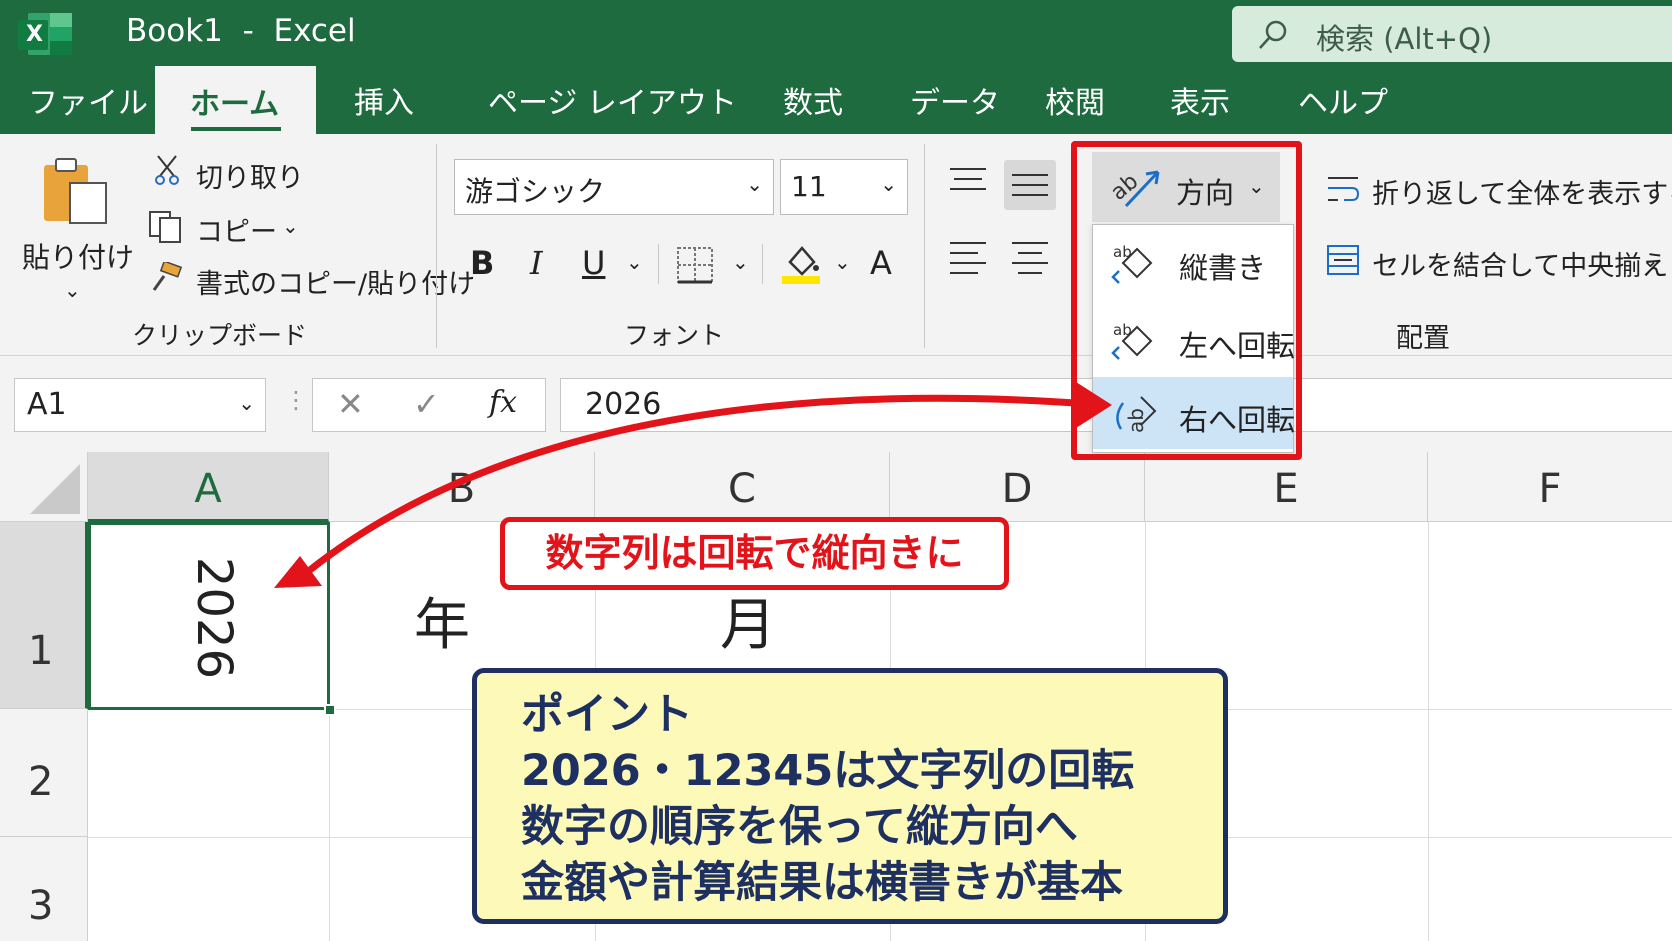 The height and width of the screenshot is (941, 1672). What do you see at coordinates (754, 553) in the screenshot?
I see `callout-label: 数字列は回転で縦向きに` at bounding box center [754, 553].